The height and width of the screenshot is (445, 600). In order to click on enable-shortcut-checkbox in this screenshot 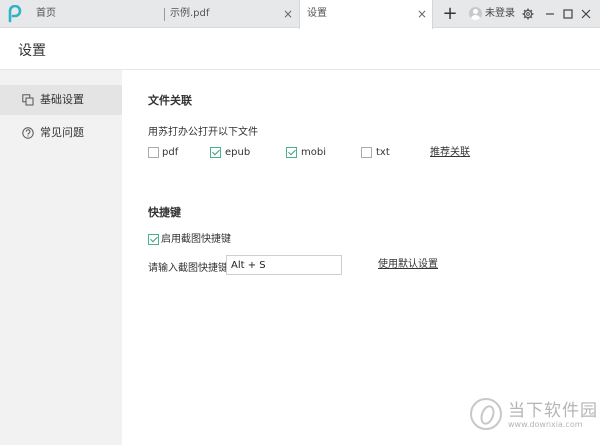, I will do `click(153, 239)`.